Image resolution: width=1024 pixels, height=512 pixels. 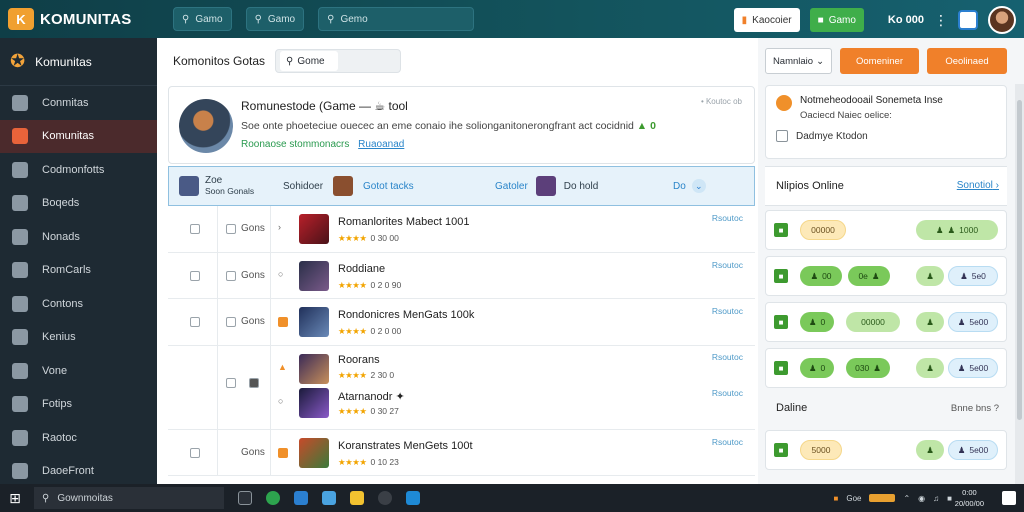 What do you see at coordinates (78, 170) in the screenshot?
I see `sidebar-item-codmonfotts: Codmonfotts` at bounding box center [78, 170].